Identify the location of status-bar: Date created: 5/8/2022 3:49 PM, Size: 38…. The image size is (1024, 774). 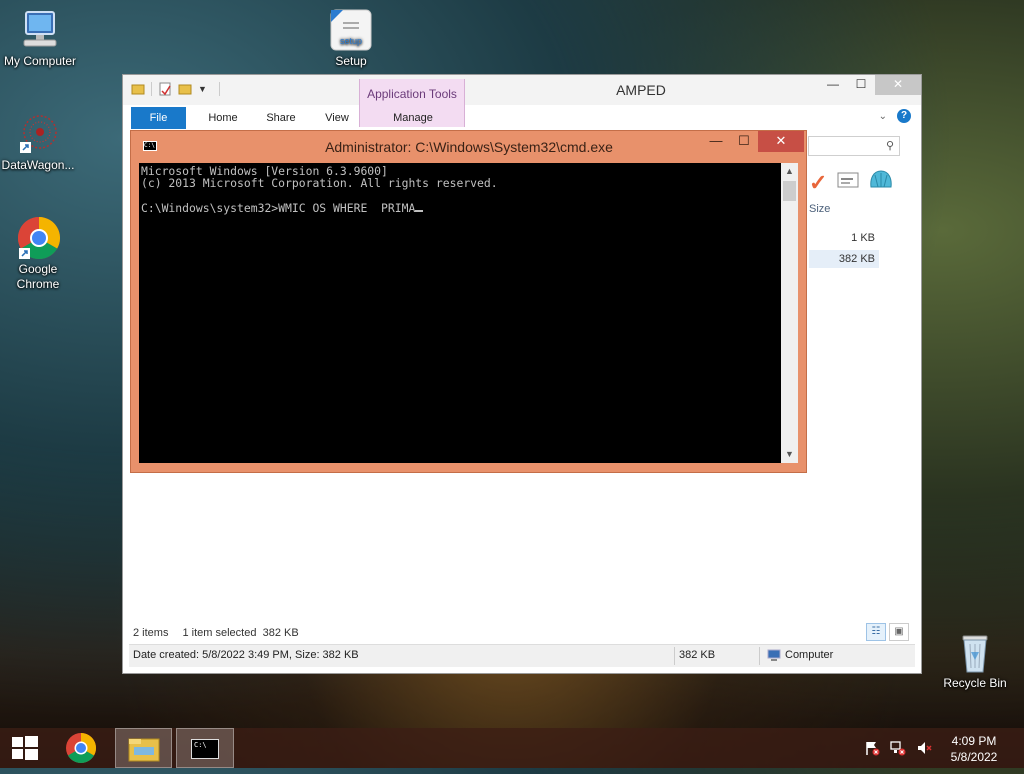
(522, 655).